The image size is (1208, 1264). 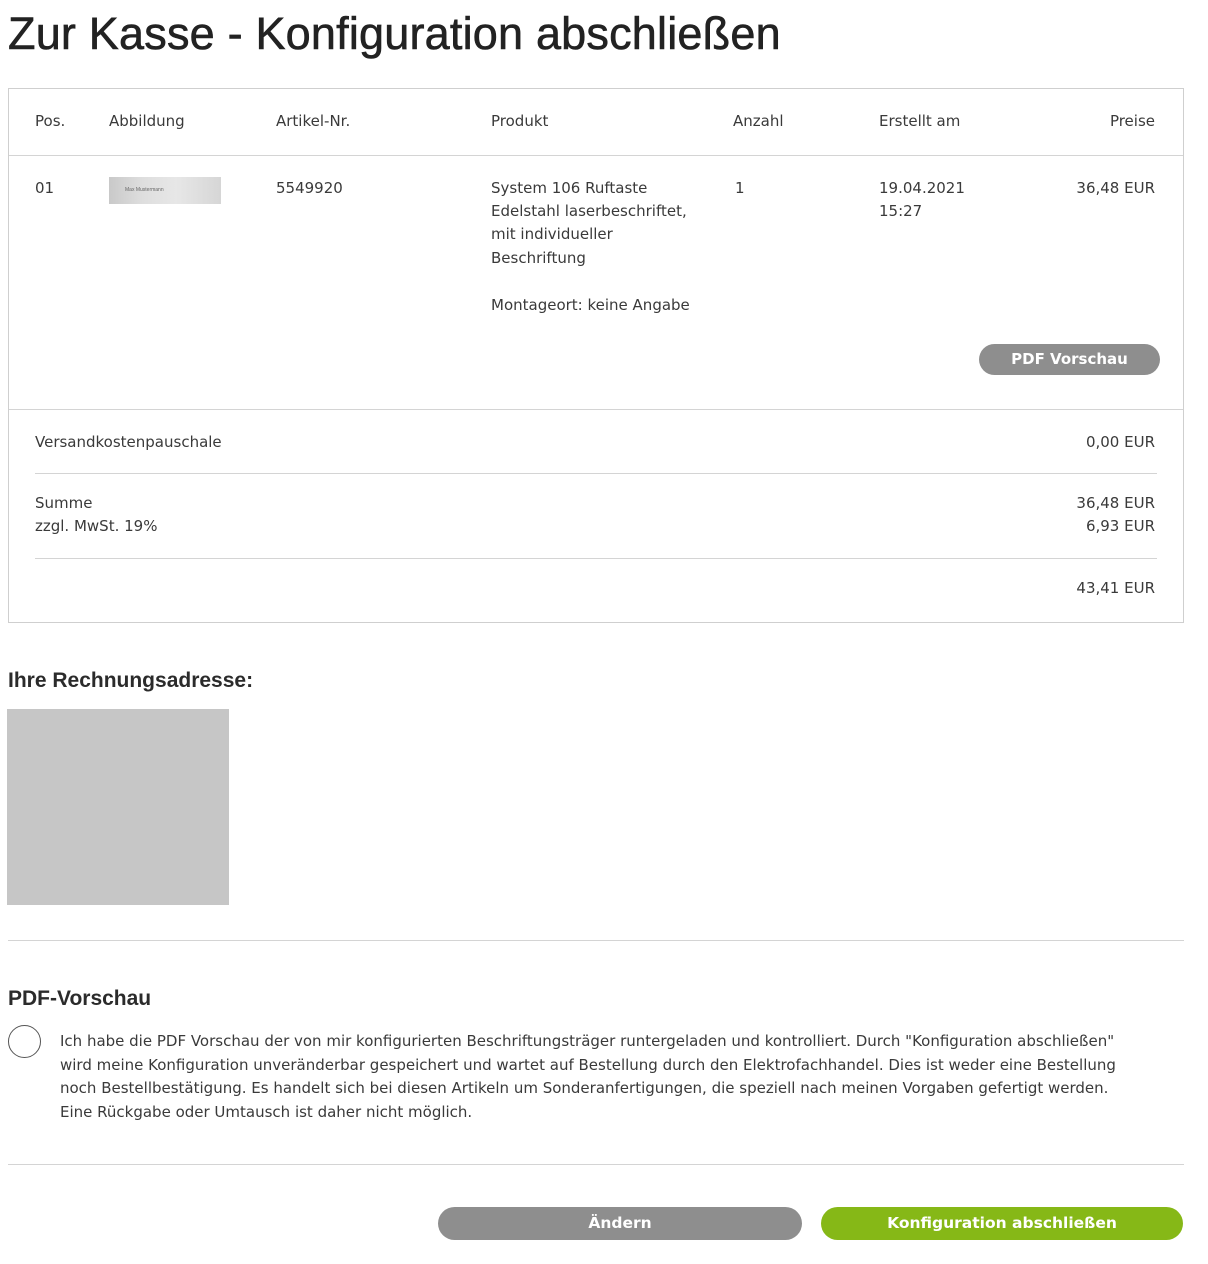 I want to click on item-pos: 01, so click(x=45, y=188).